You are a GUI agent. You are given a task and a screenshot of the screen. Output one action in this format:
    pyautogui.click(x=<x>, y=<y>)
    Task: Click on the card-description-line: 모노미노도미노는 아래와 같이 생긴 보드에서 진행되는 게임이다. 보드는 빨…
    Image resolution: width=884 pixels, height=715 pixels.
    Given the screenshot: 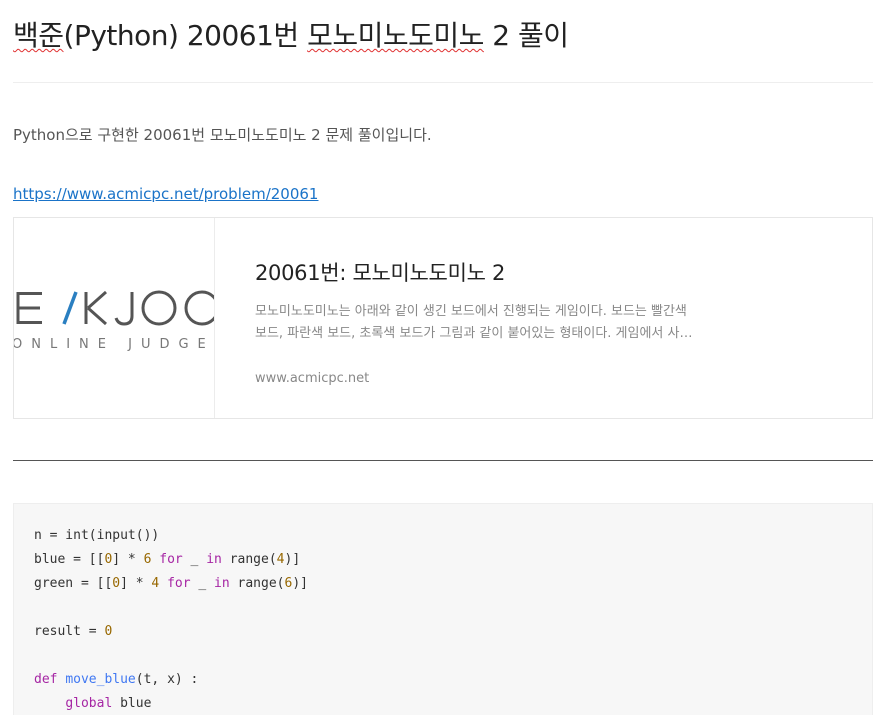 What is the action you would take?
    pyautogui.click(x=471, y=311)
    